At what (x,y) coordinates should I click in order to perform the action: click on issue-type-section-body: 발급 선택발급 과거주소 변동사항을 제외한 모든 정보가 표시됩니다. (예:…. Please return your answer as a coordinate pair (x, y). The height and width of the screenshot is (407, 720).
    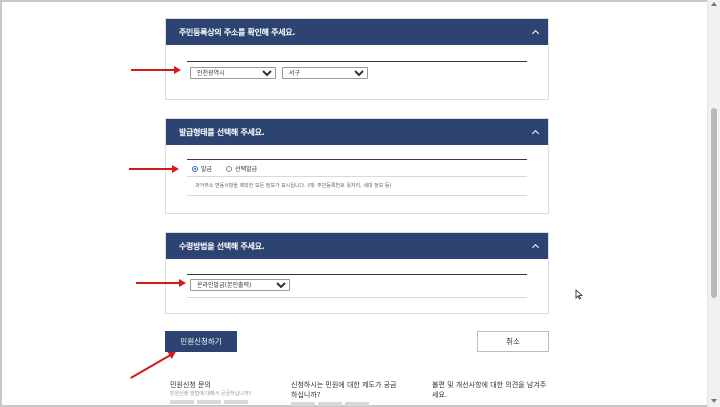
    Looking at the image, I should click on (357, 180).